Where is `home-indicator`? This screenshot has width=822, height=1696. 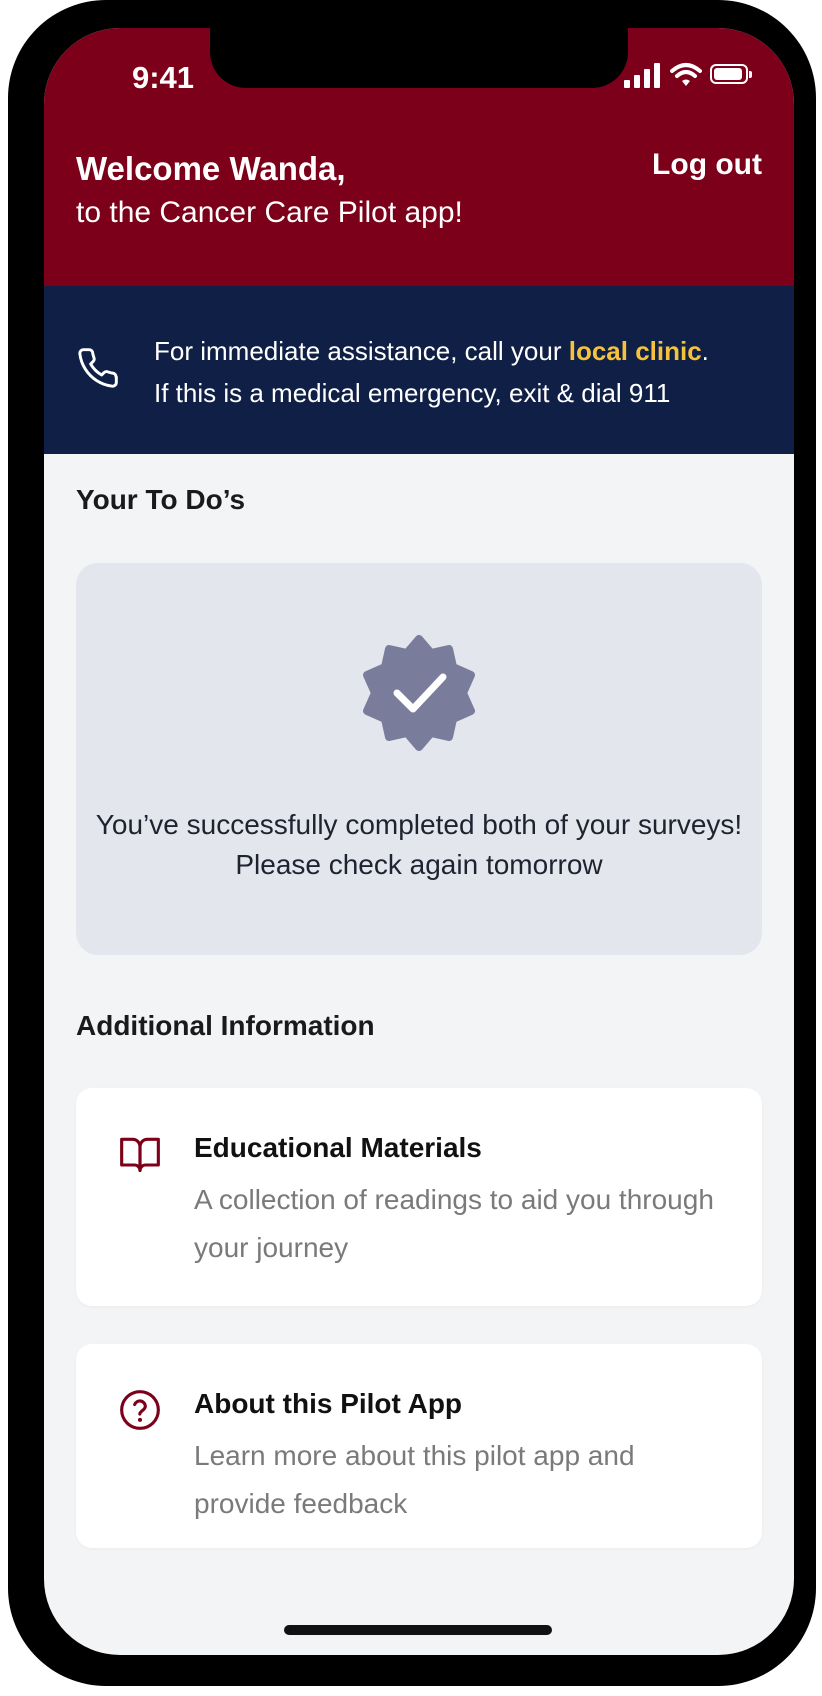 home-indicator is located at coordinates (418, 1630).